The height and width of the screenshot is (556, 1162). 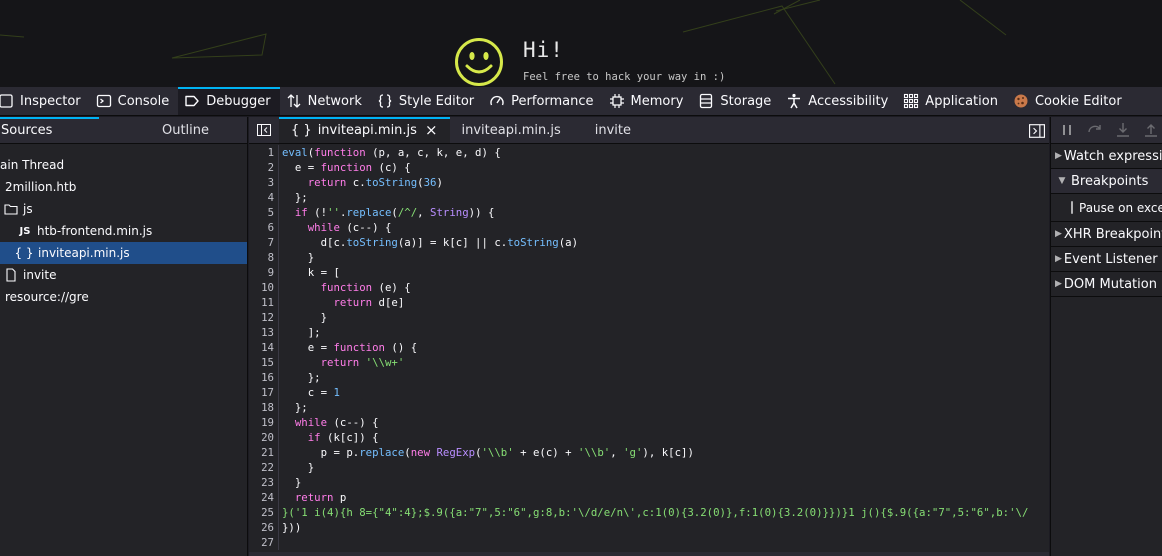 I want to click on tab-console: Console, so click(x=134, y=101).